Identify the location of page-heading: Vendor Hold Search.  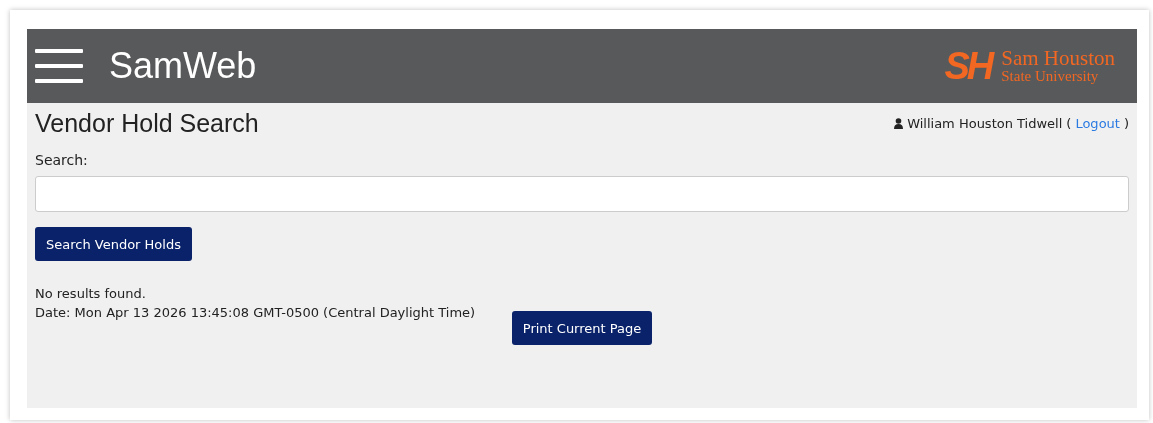
(147, 123).